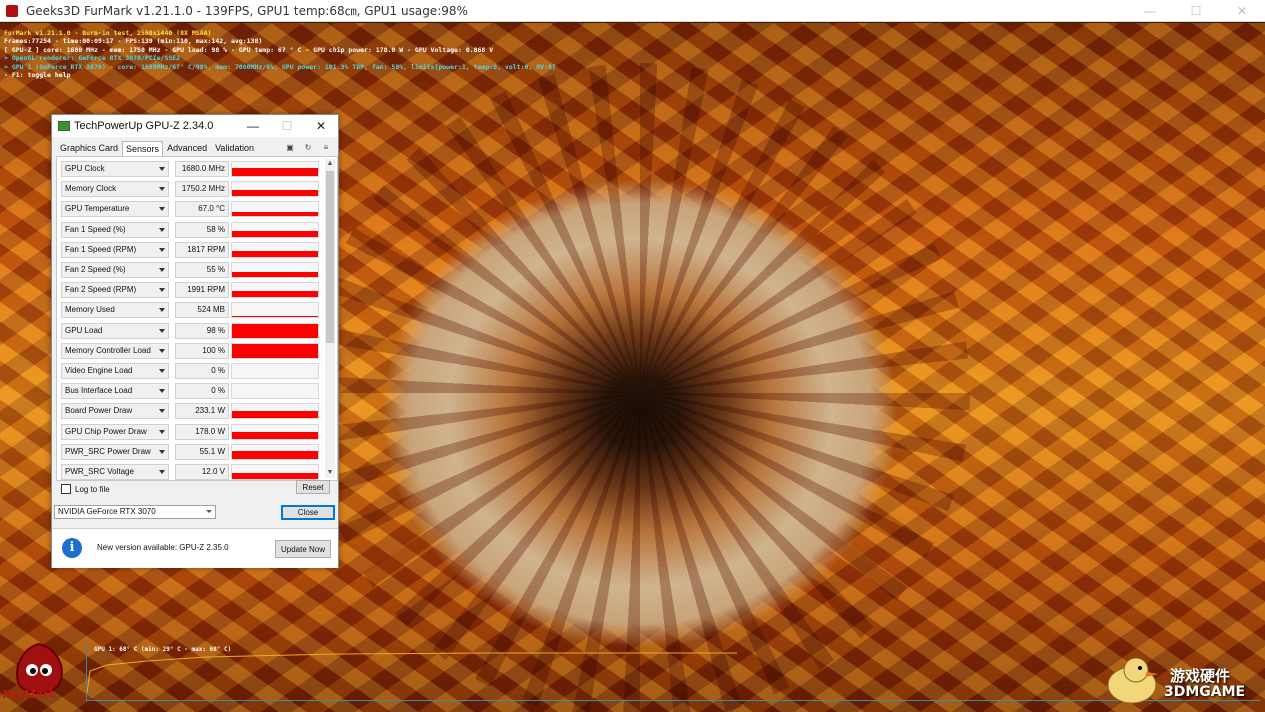  Describe the element at coordinates (115, 249) in the screenshot. I see `sensor-name-select: Fan 1 Speed (RPM)` at that location.